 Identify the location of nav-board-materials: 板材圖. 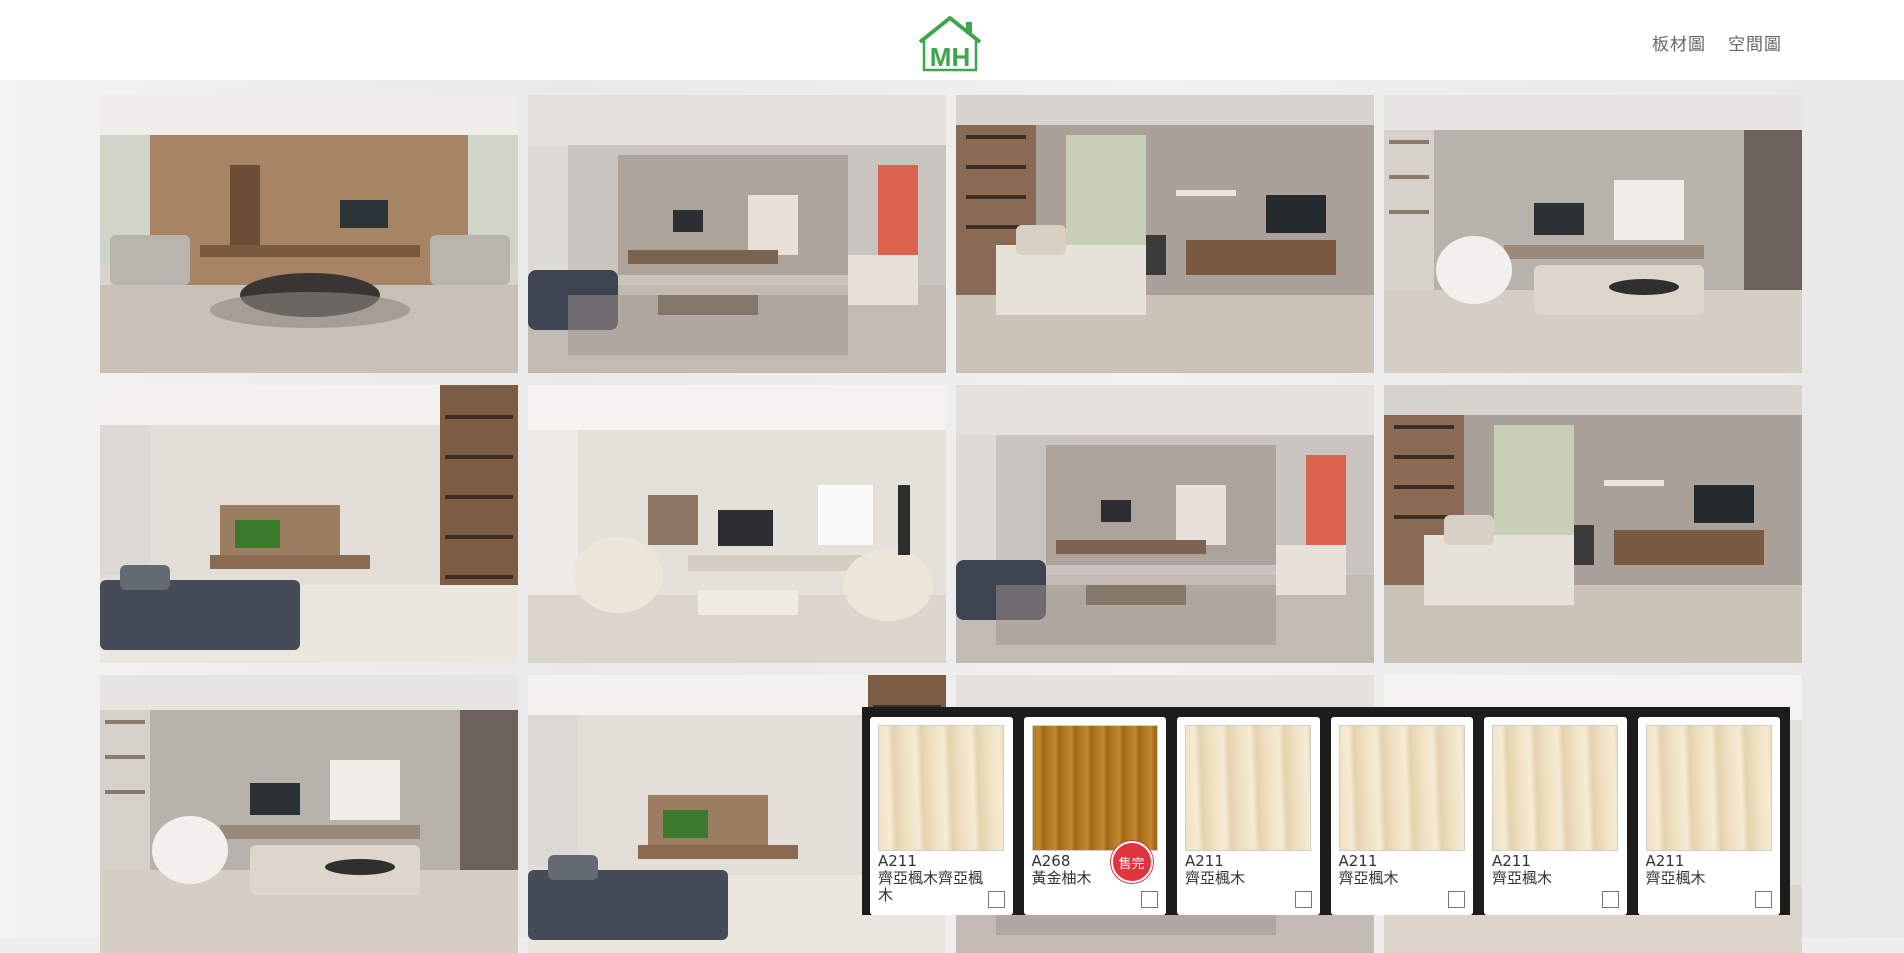
(1679, 42).